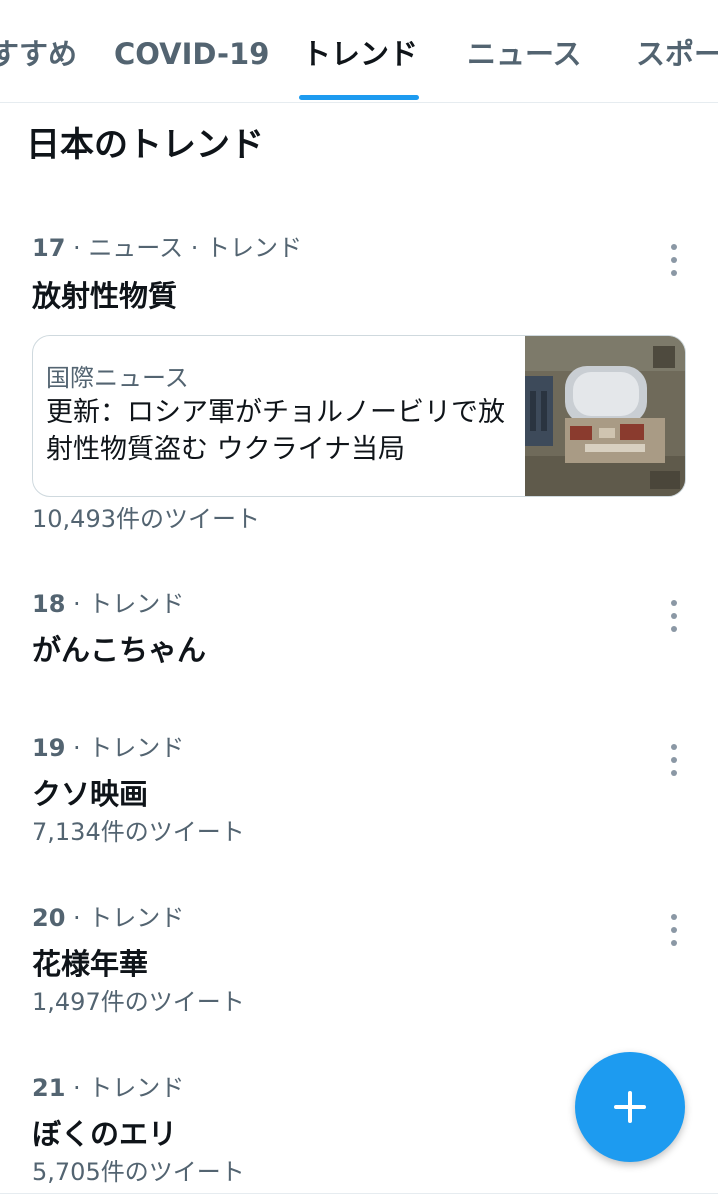 The image size is (718, 1200). Describe the element at coordinates (195, 248) in the screenshot. I see `trend-category: ニュース · トレンド` at that location.